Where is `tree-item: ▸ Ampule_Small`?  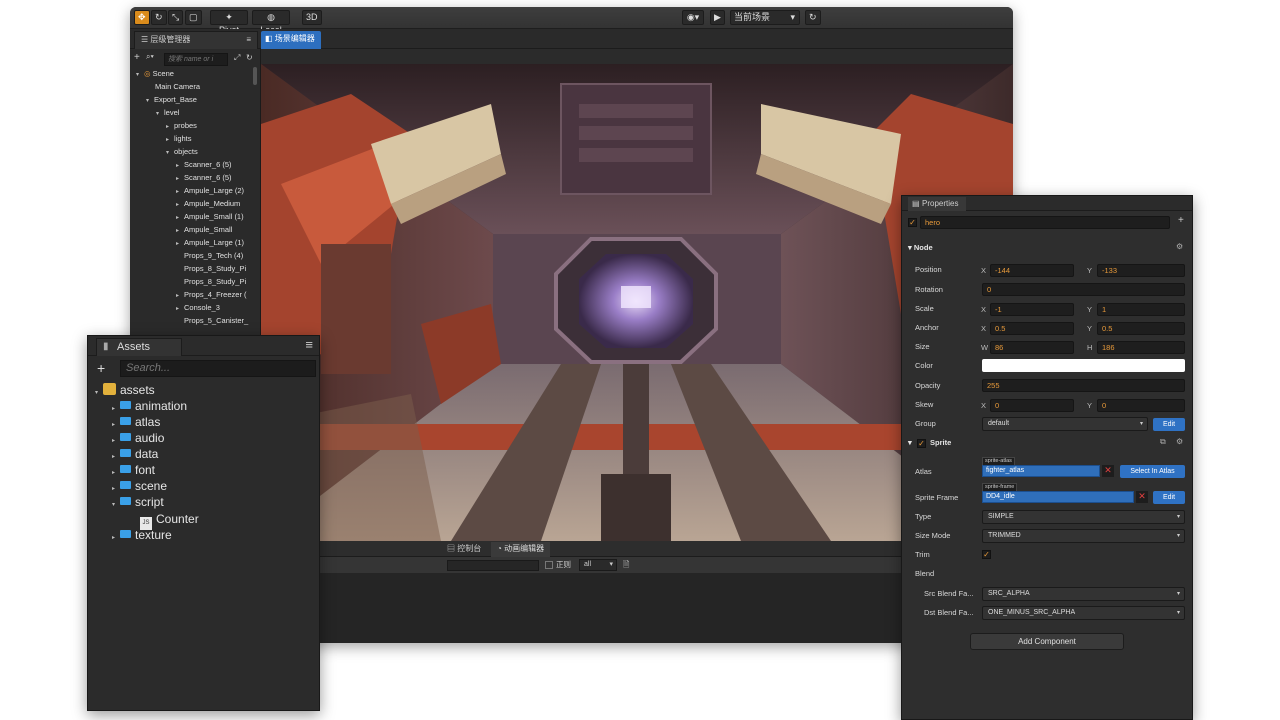
tree-item: ▸ Ampule_Small is located at coordinates (204, 229).